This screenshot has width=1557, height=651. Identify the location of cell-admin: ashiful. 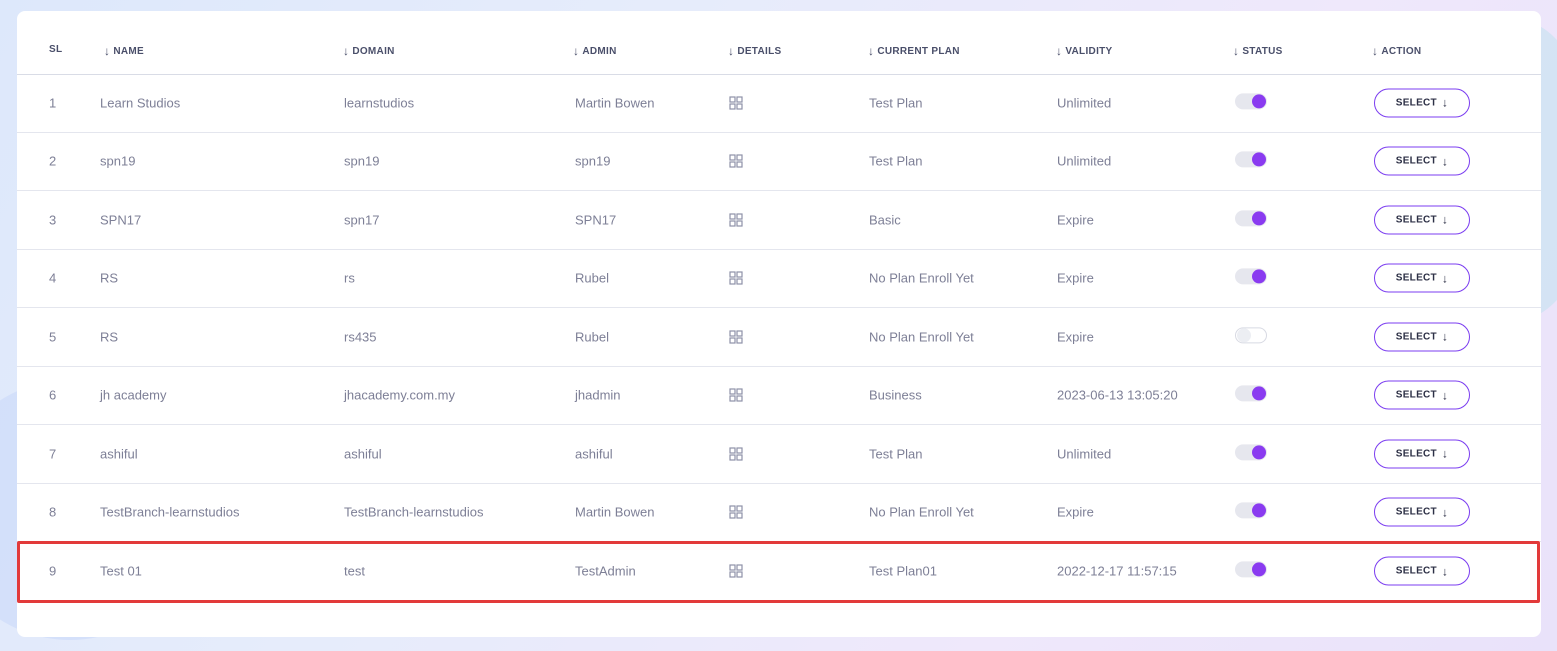
(594, 454).